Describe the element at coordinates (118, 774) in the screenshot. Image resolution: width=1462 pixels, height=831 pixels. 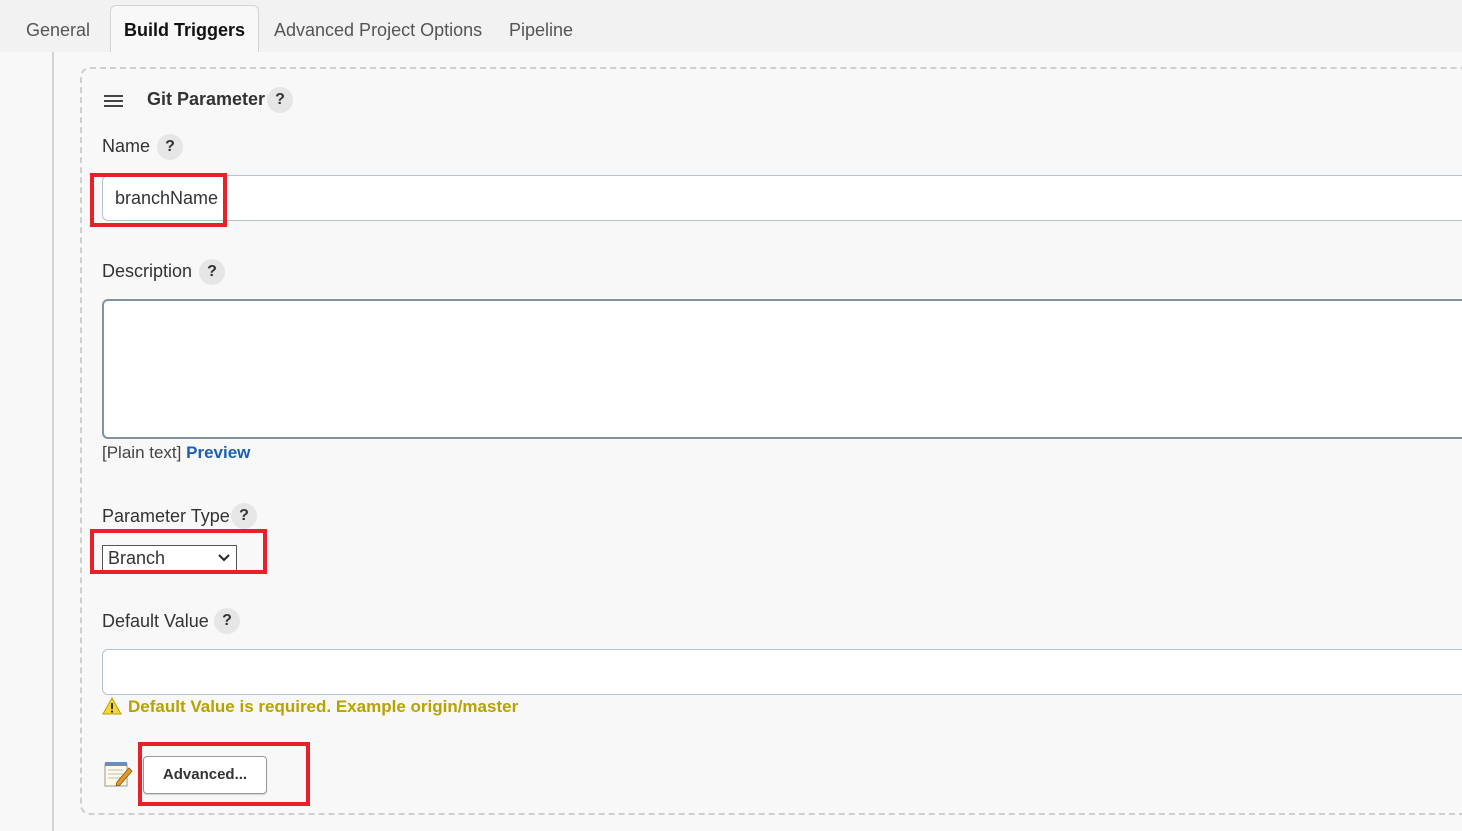
I see `notepad-icon` at that location.